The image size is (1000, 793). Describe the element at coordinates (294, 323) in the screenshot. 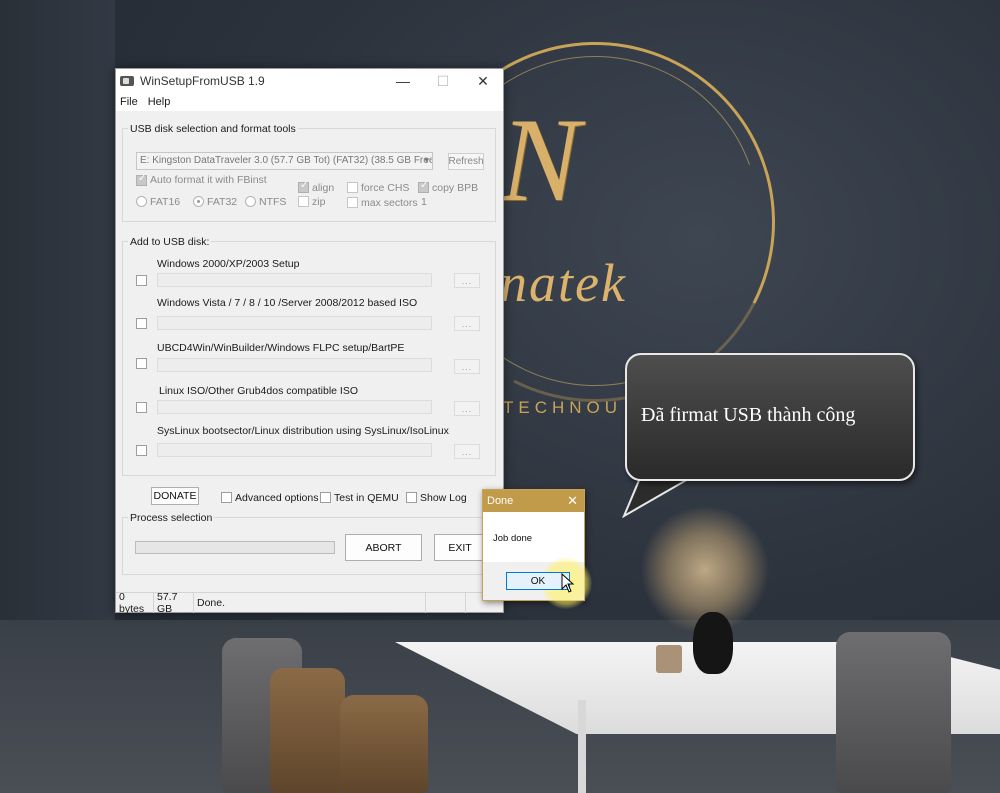

I see `source-path-vista` at that location.